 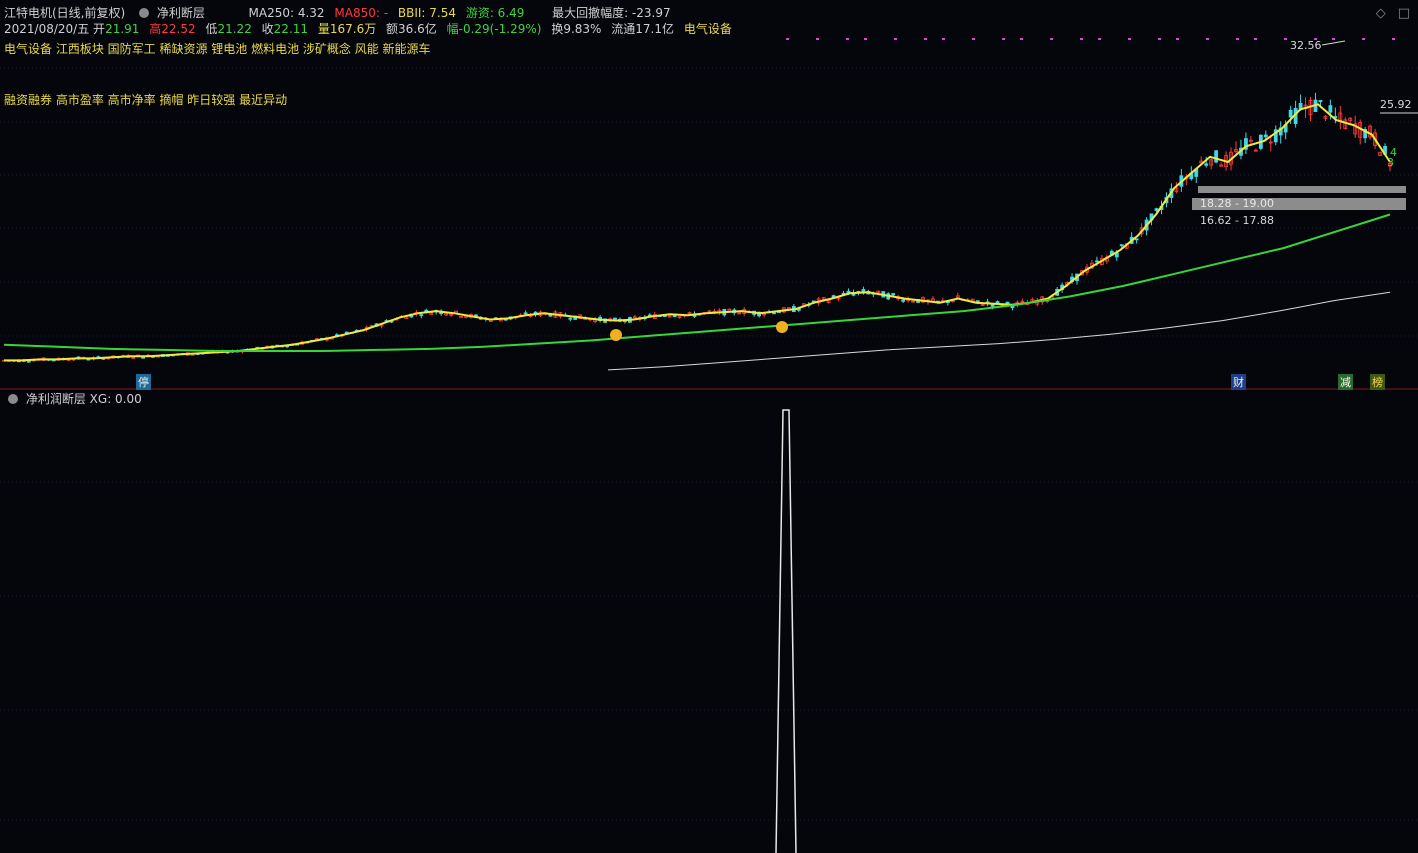 I want to click on sub-panel-title: 净利润断层, so click(x=56, y=399).